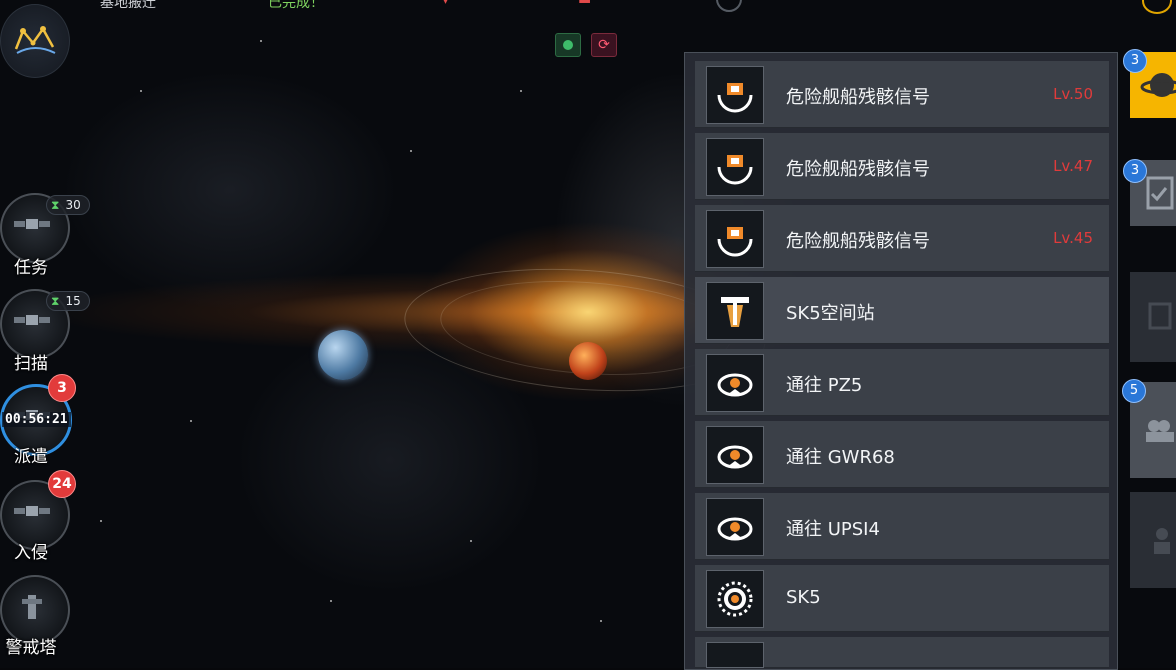 This screenshot has height=670, width=1176. I want to click on list-item: SK5空间站, so click(902, 310).